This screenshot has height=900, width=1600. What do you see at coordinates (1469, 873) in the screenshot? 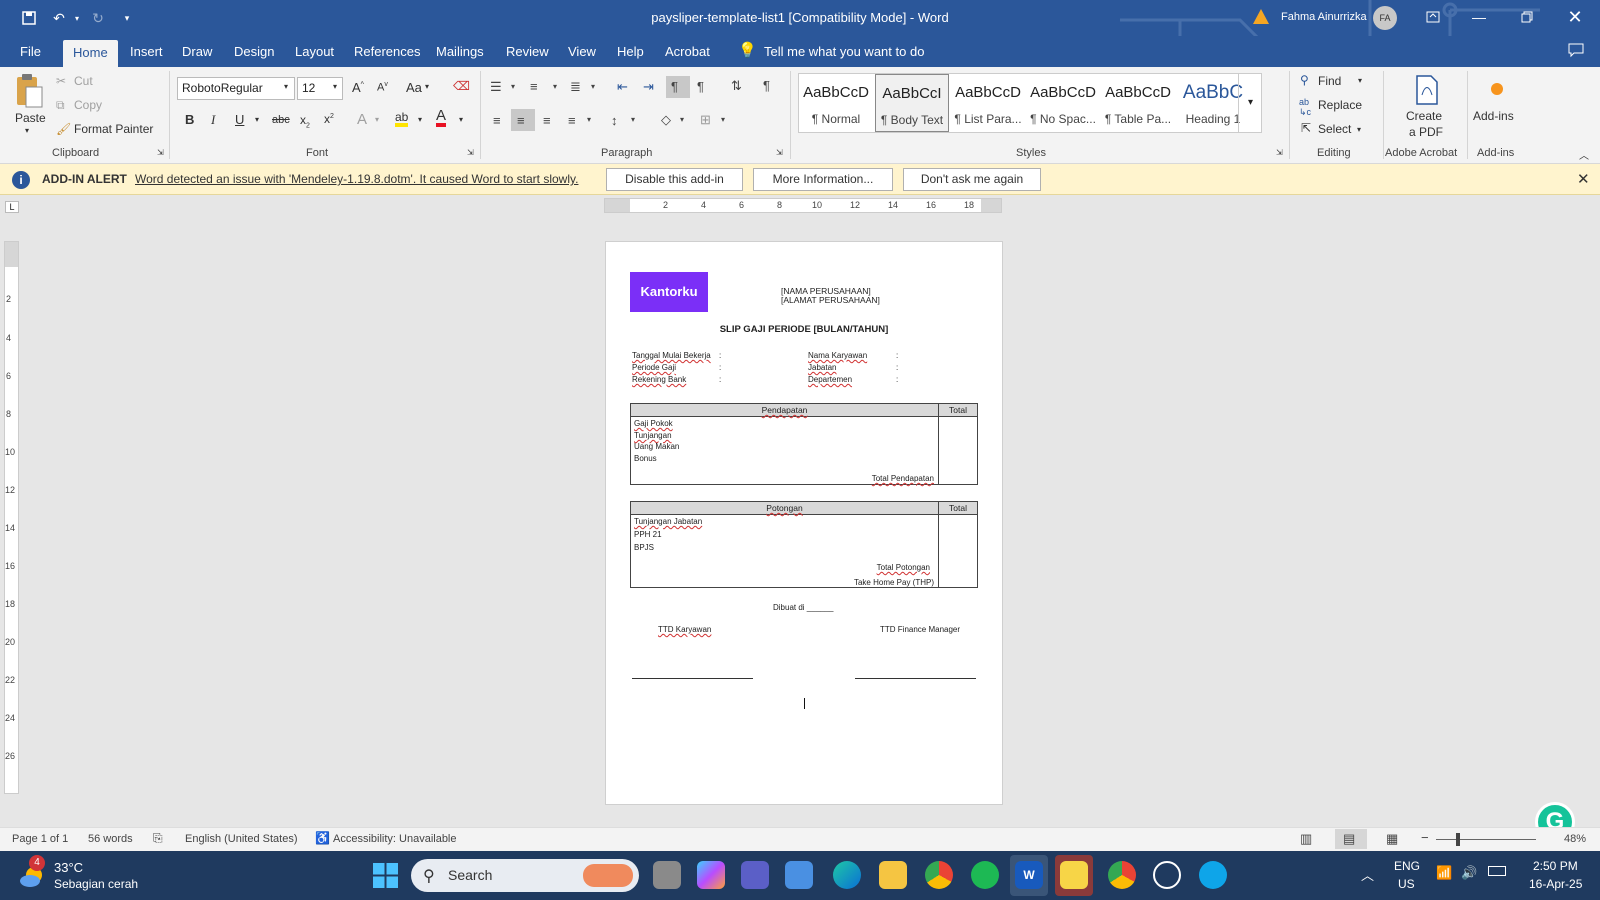
I see `volume-icon: 🔊` at bounding box center [1469, 873].